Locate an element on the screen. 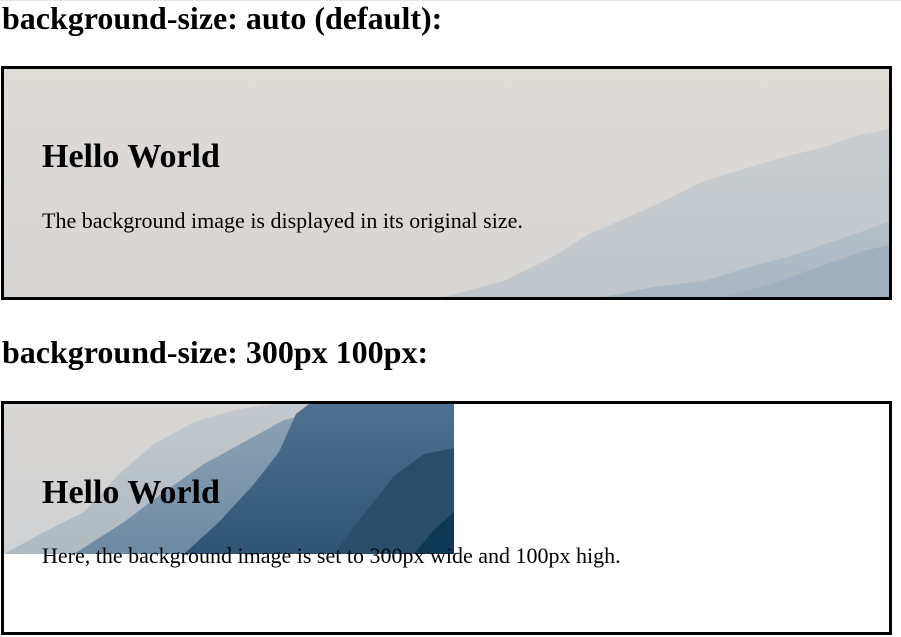 This screenshot has width=901, height=637. section-heading-auto: background-size: auto (default): is located at coordinates (222, 18).